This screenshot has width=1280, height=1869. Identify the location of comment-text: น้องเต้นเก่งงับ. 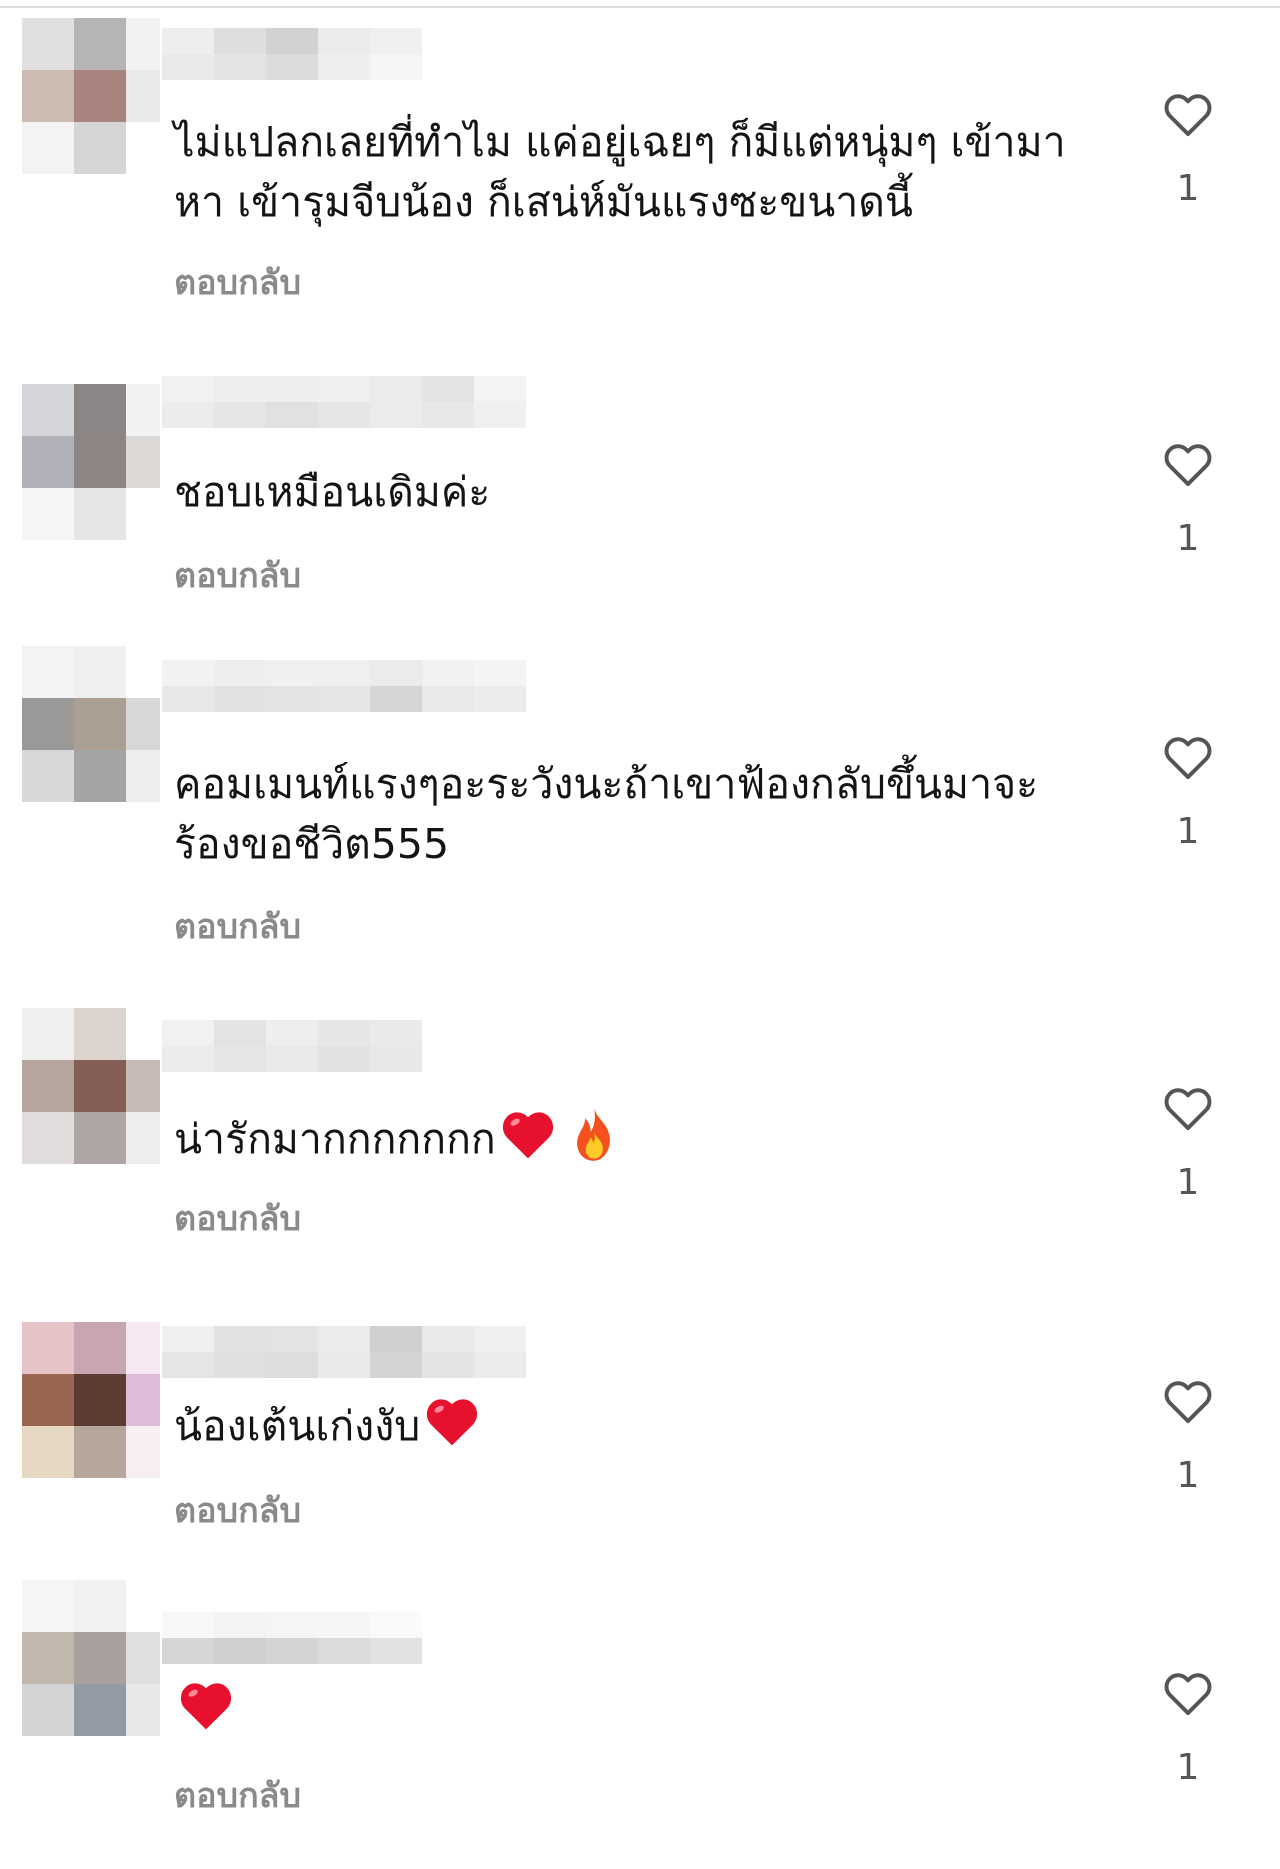
(634, 1426).